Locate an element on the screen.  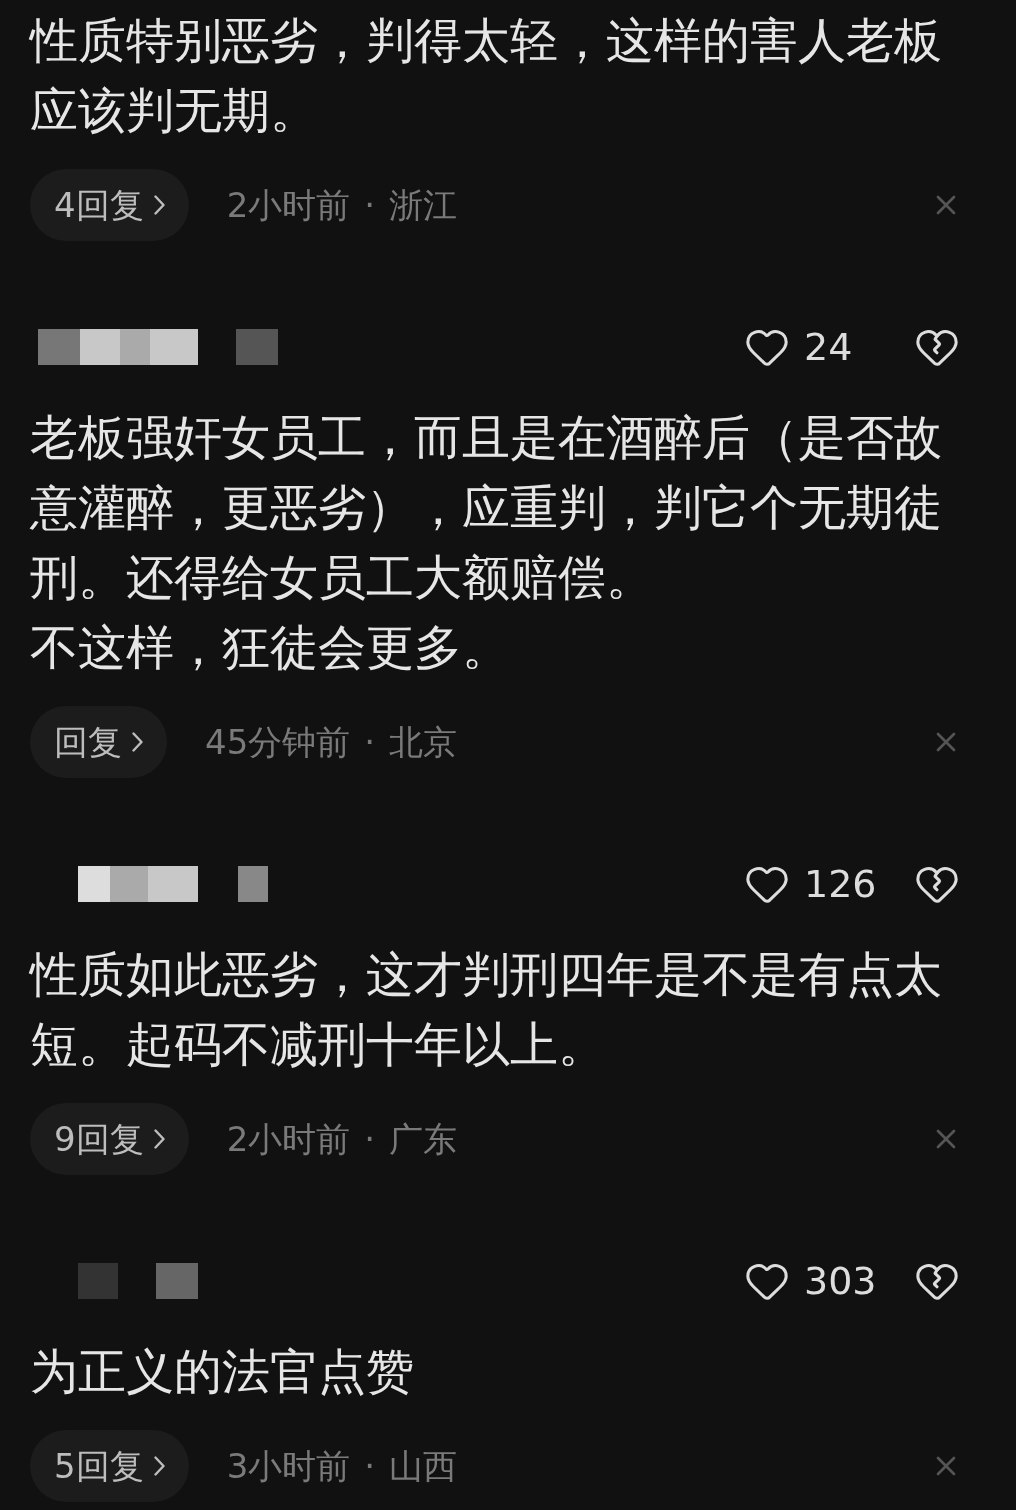
comment-location: 山西 is located at coordinates (423, 1466).